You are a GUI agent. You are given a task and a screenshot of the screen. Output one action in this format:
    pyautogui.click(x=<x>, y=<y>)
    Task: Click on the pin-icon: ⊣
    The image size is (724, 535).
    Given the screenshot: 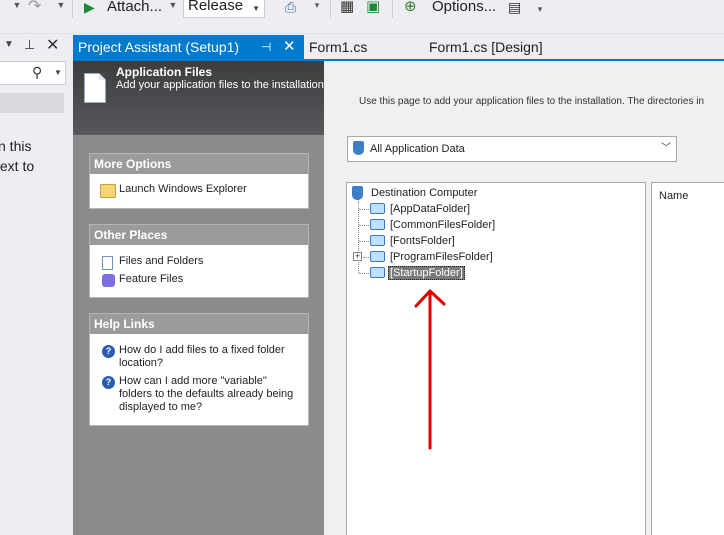 What is the action you would take?
    pyautogui.click(x=266, y=47)
    